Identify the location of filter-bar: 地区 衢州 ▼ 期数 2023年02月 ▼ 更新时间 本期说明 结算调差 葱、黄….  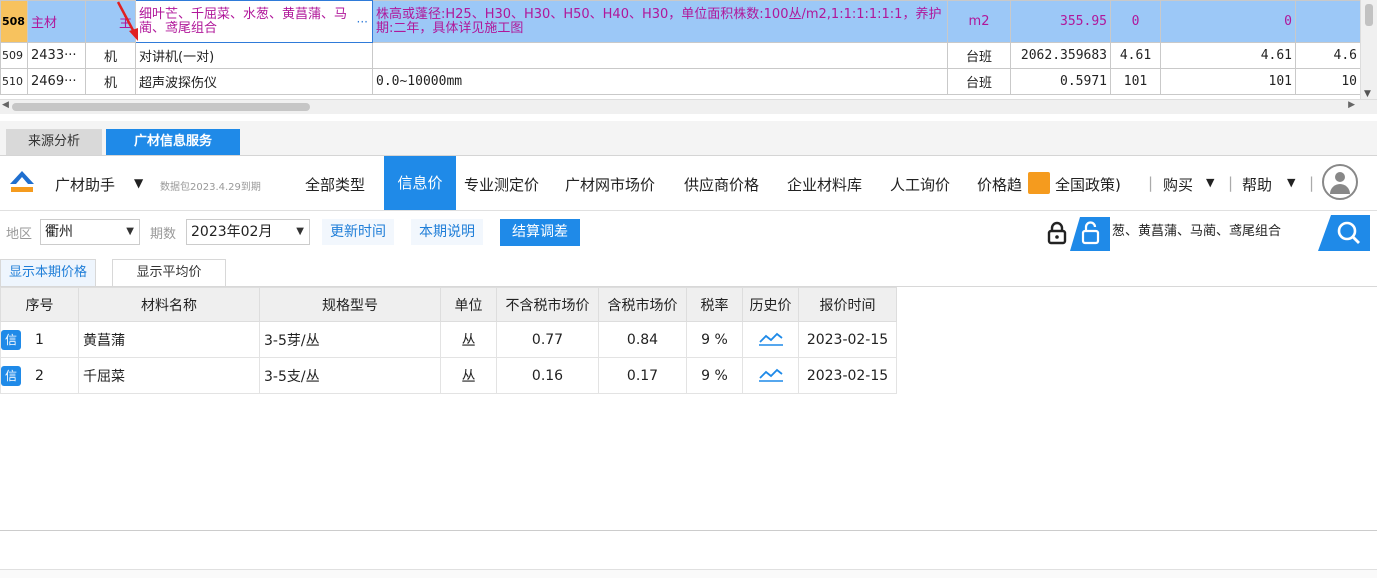
(688, 233).